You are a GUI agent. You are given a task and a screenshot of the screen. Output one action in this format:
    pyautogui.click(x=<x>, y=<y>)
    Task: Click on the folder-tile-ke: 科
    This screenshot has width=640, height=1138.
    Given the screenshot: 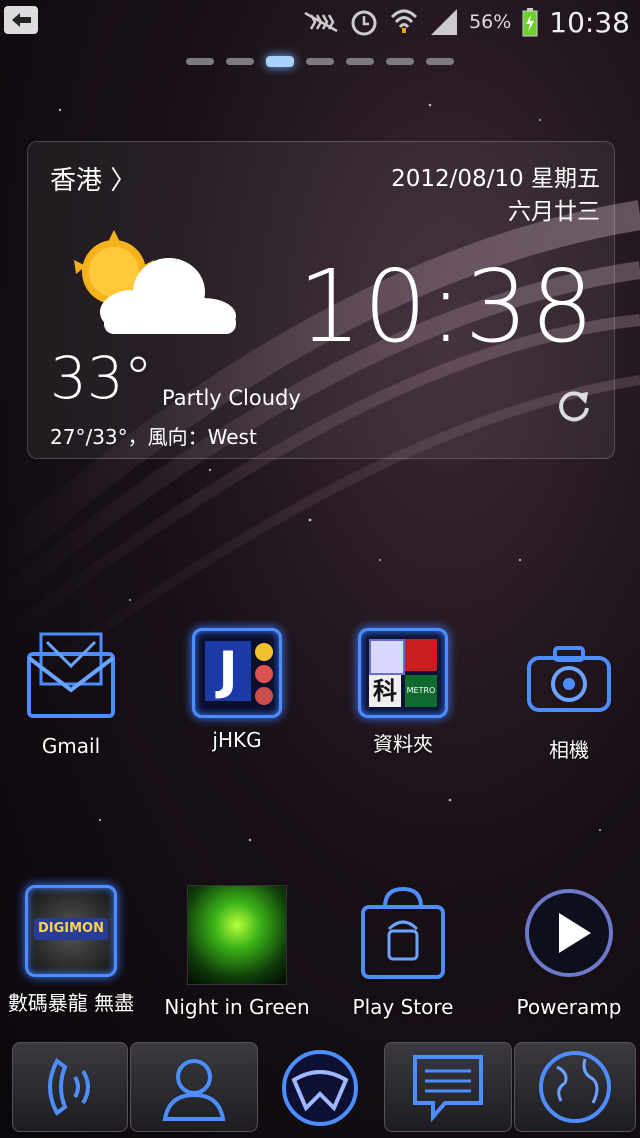 What is the action you would take?
    pyautogui.click(x=385, y=691)
    